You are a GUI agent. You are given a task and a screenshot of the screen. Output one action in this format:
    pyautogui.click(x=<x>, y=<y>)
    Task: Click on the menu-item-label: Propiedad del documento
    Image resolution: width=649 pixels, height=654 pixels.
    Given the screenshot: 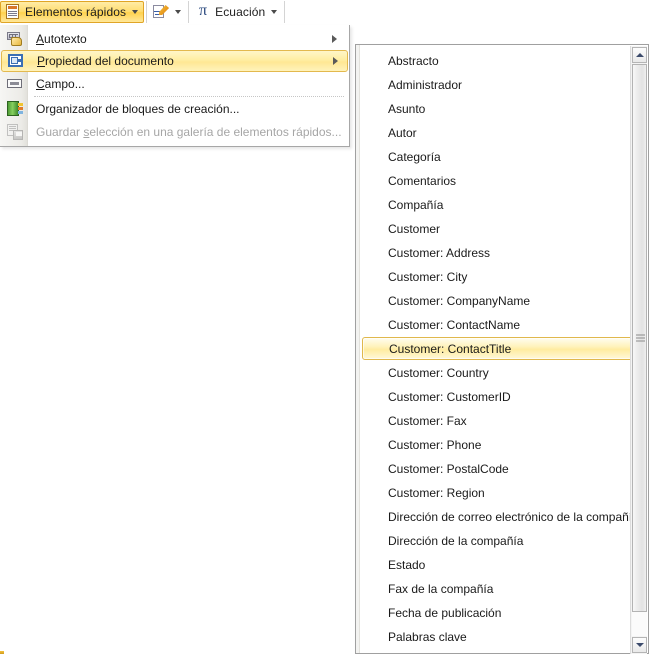 What is the action you would take?
    pyautogui.click(x=105, y=61)
    